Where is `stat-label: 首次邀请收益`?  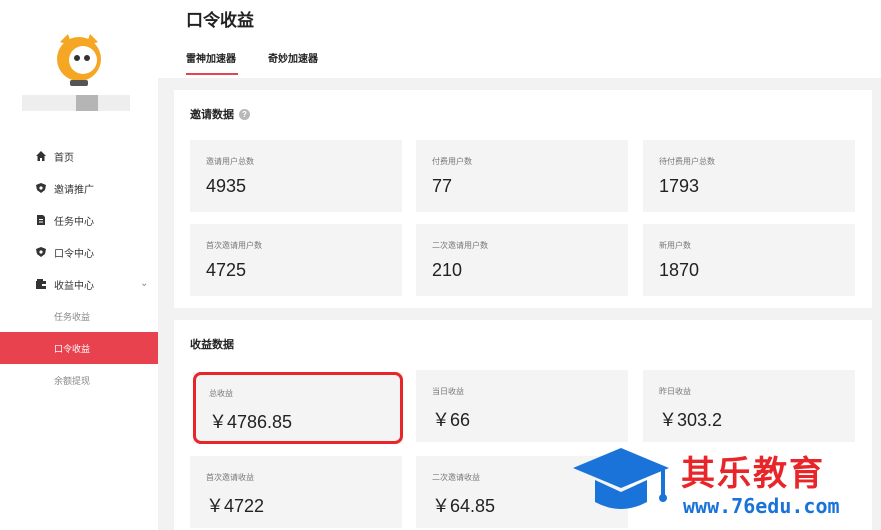
stat-label: 首次邀请收益 is located at coordinates (230, 477).